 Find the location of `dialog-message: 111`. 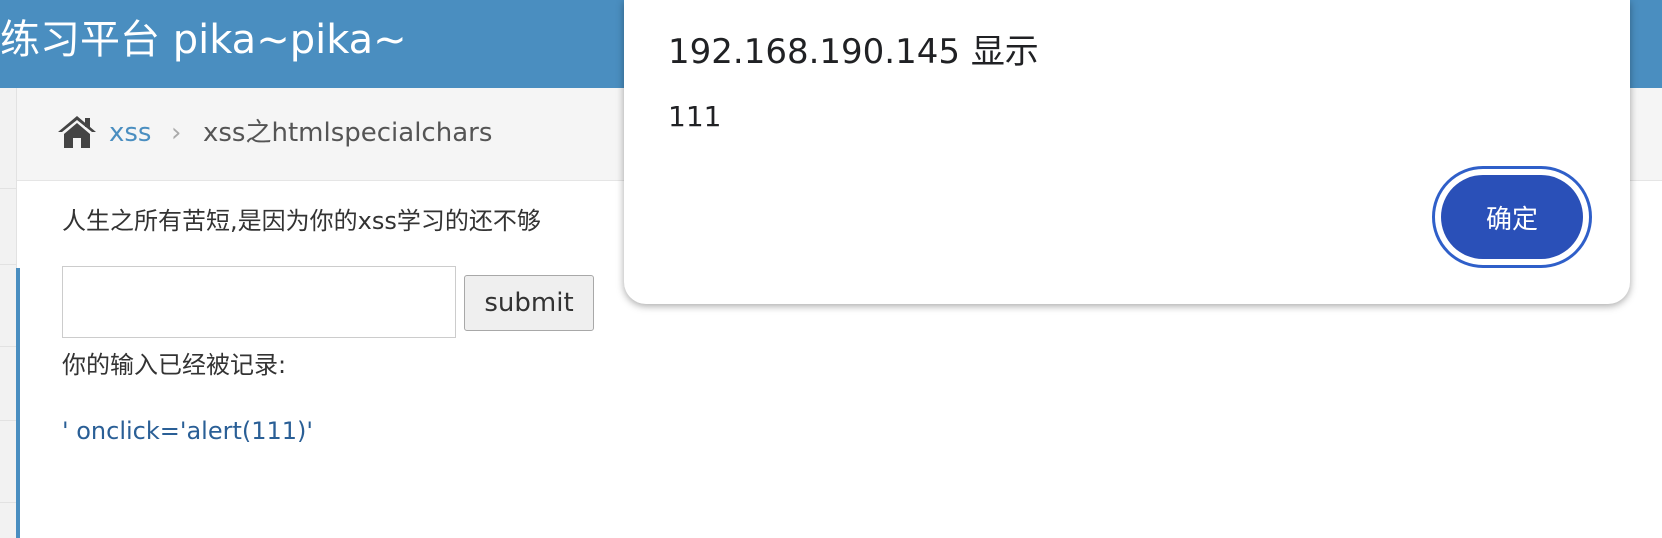

dialog-message: 111 is located at coordinates (695, 116).